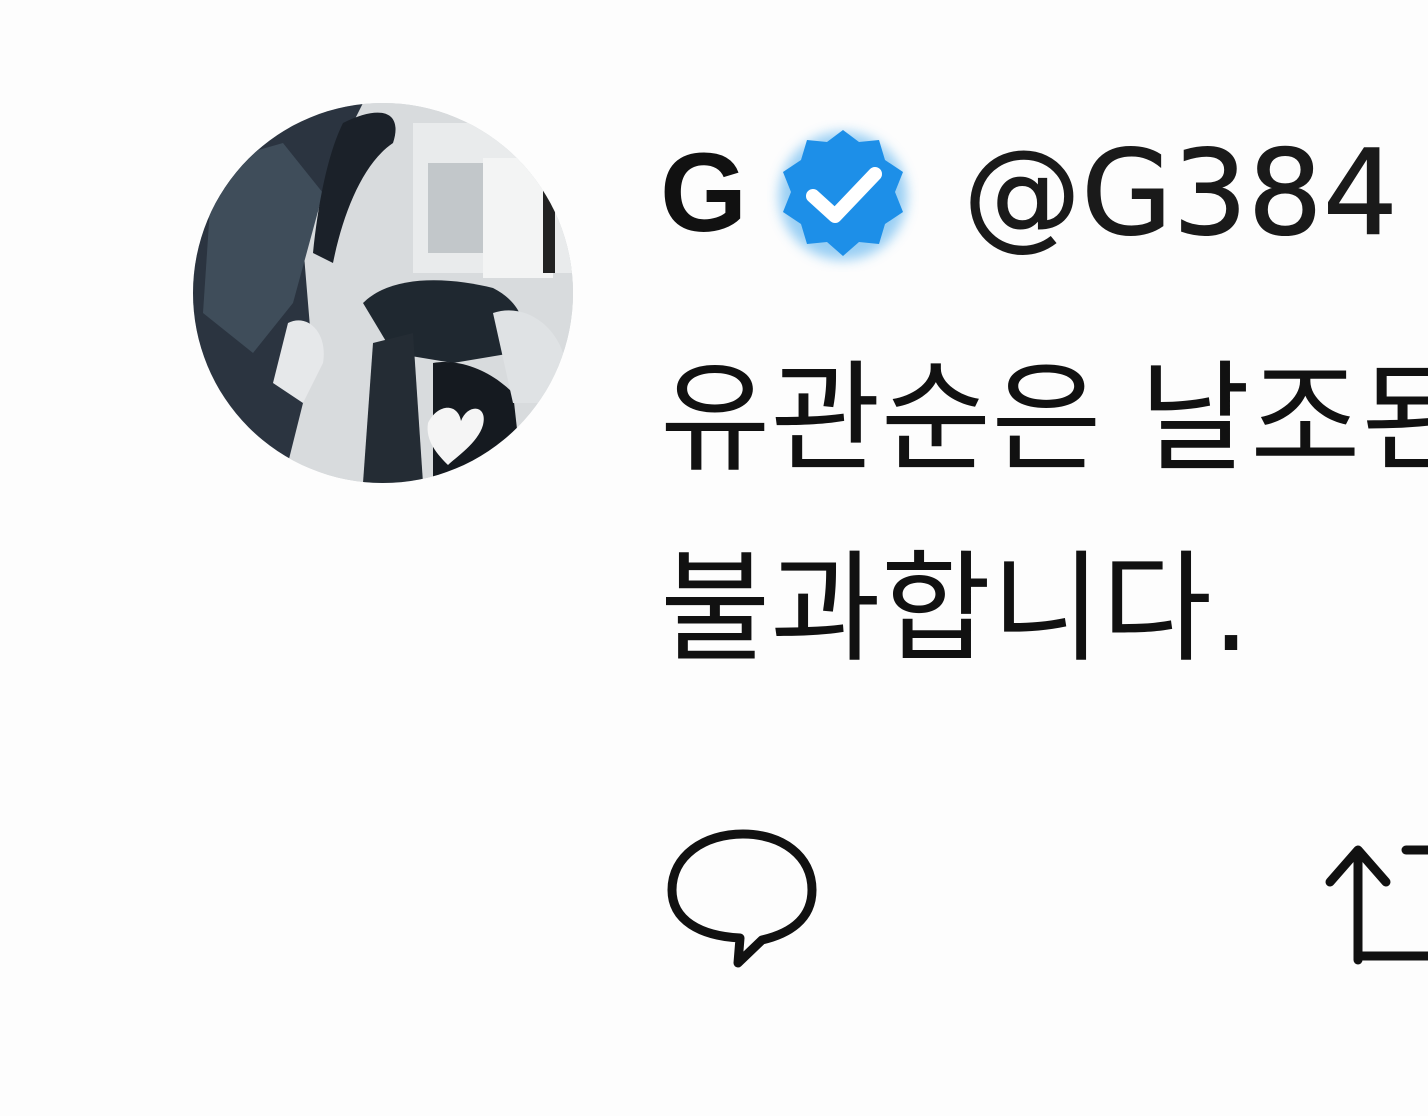 The height and width of the screenshot is (1116, 1428). I want to click on verified-badge-icon, so click(843, 196).